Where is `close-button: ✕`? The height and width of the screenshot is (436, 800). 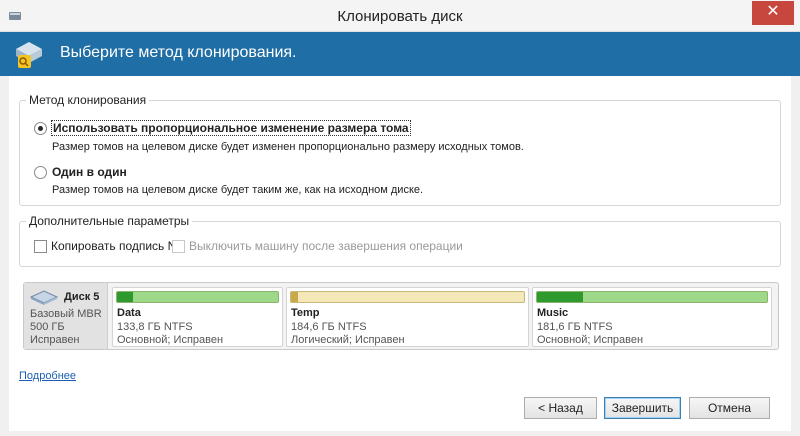 close-button: ✕ is located at coordinates (773, 13).